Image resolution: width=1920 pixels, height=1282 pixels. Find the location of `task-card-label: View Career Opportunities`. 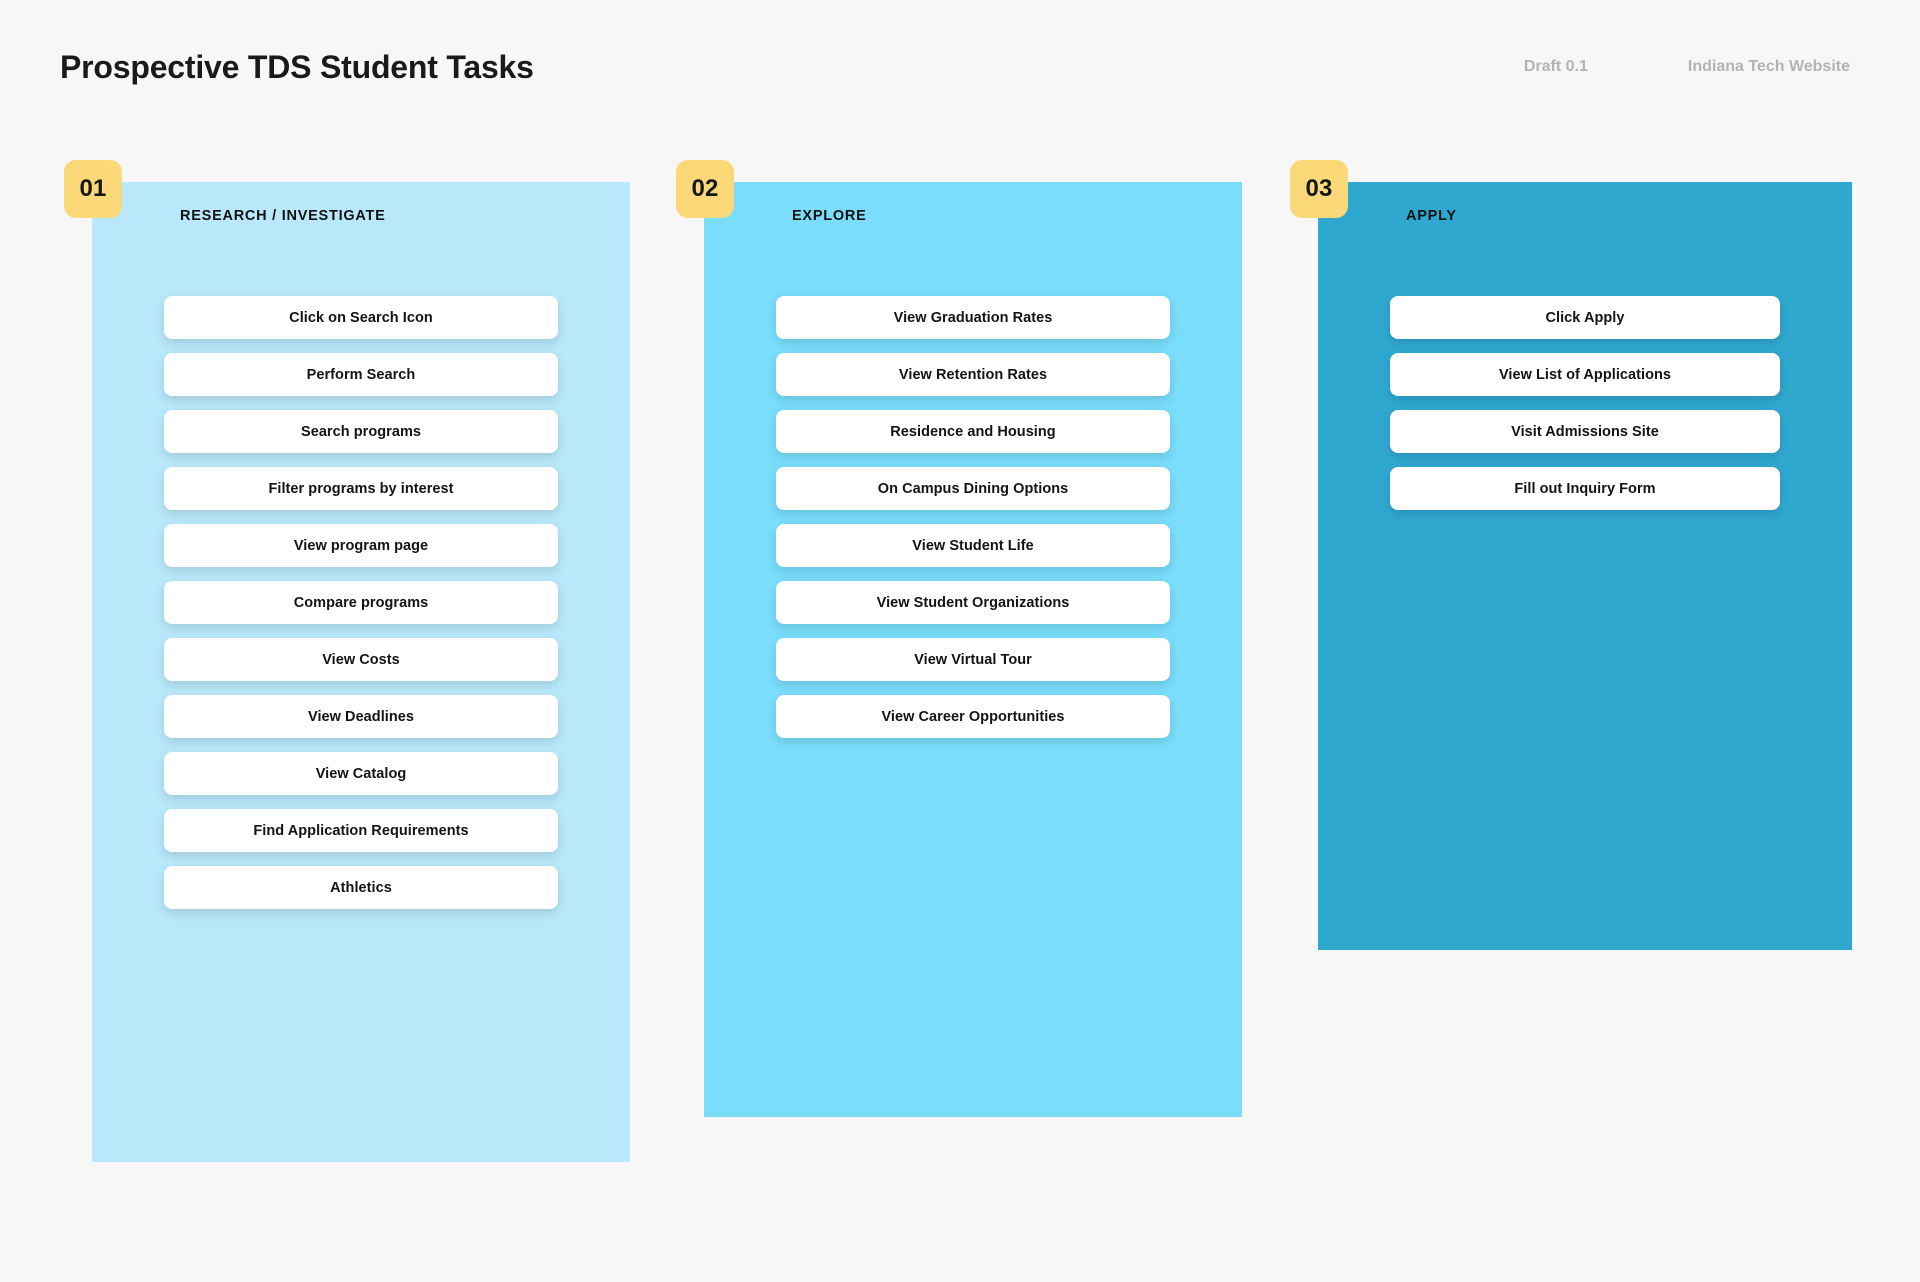

task-card-label: View Career Opportunities is located at coordinates (973, 716).